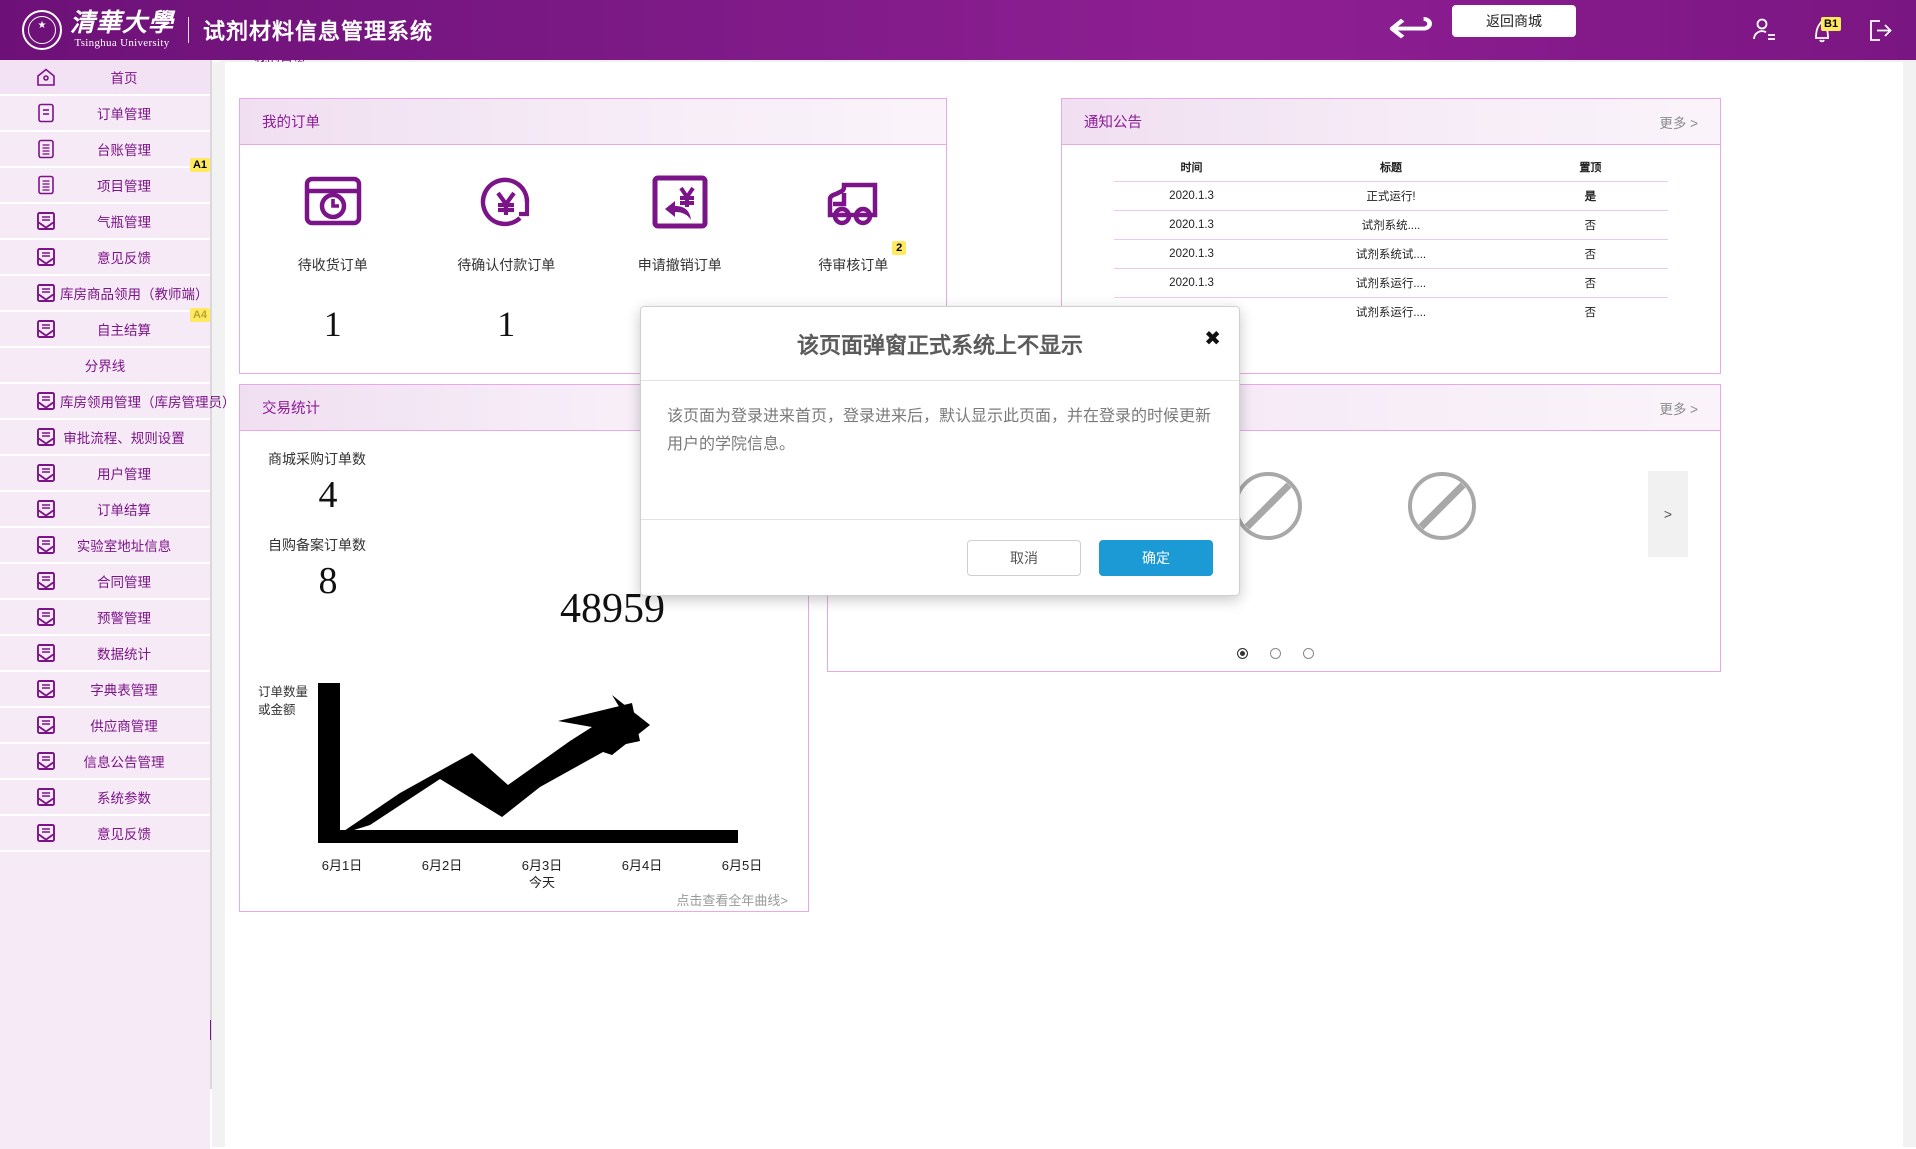 This screenshot has height=1149, width=1916. I want to click on university-name-cn: 清華大學, so click(122, 23).